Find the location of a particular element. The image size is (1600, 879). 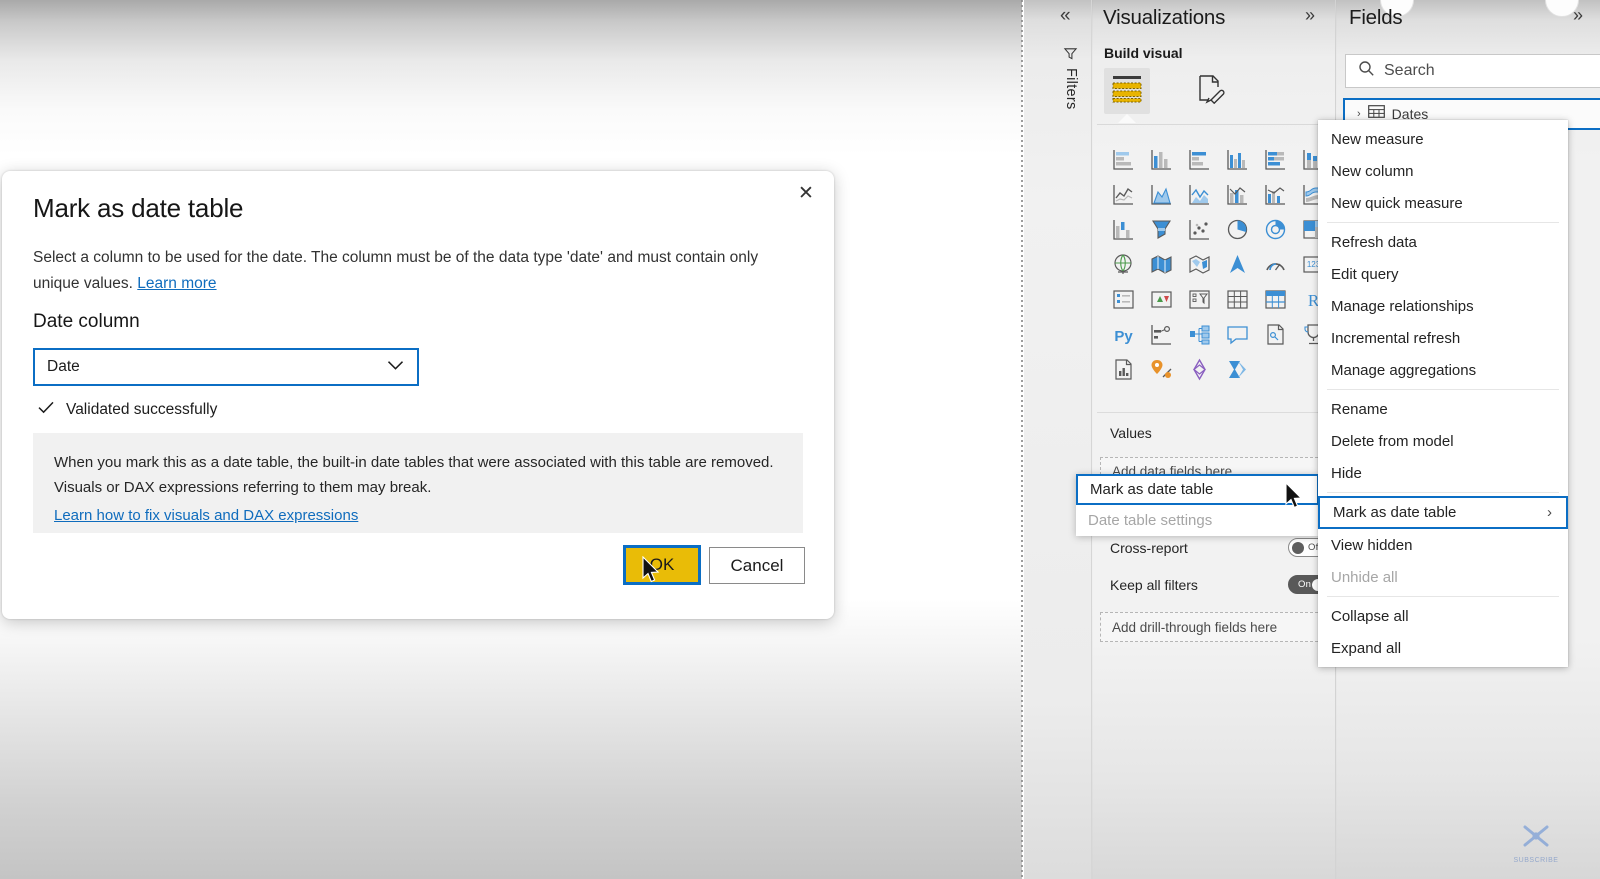

decomposition-tree-icon is located at coordinates (1161, 334).